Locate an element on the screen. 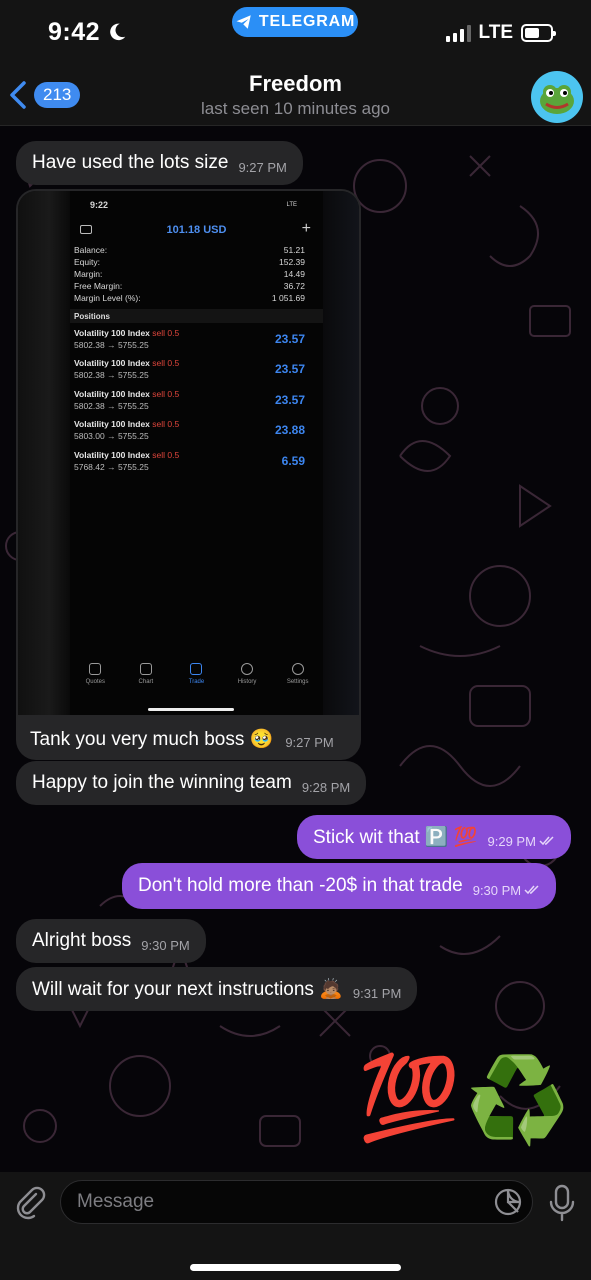 This screenshot has width=591, height=1280. paperclip-icon is located at coordinates (30, 1202).